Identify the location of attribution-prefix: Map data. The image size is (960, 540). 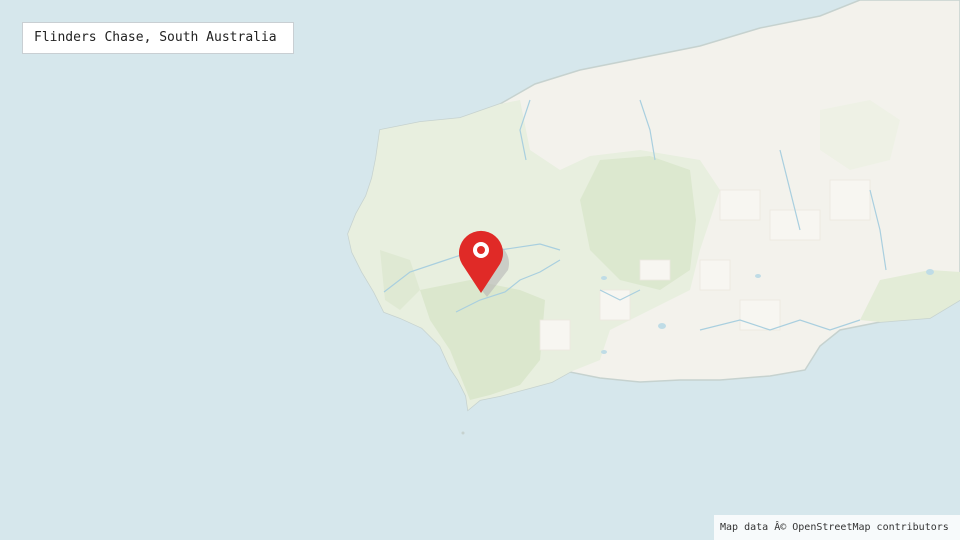
(747, 527).